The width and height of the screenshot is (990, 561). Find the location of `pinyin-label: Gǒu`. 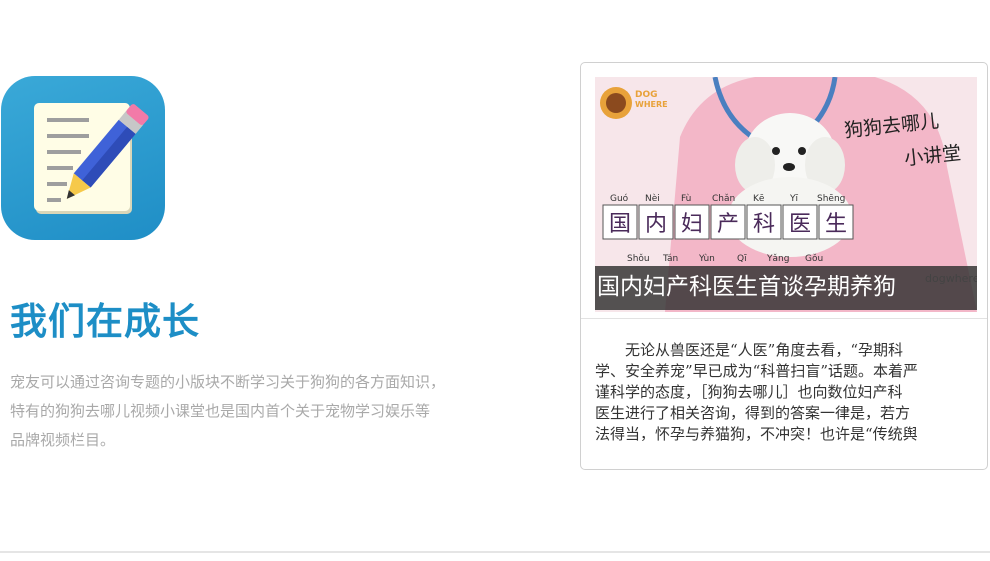

pinyin-label: Gǒu is located at coordinates (814, 258).